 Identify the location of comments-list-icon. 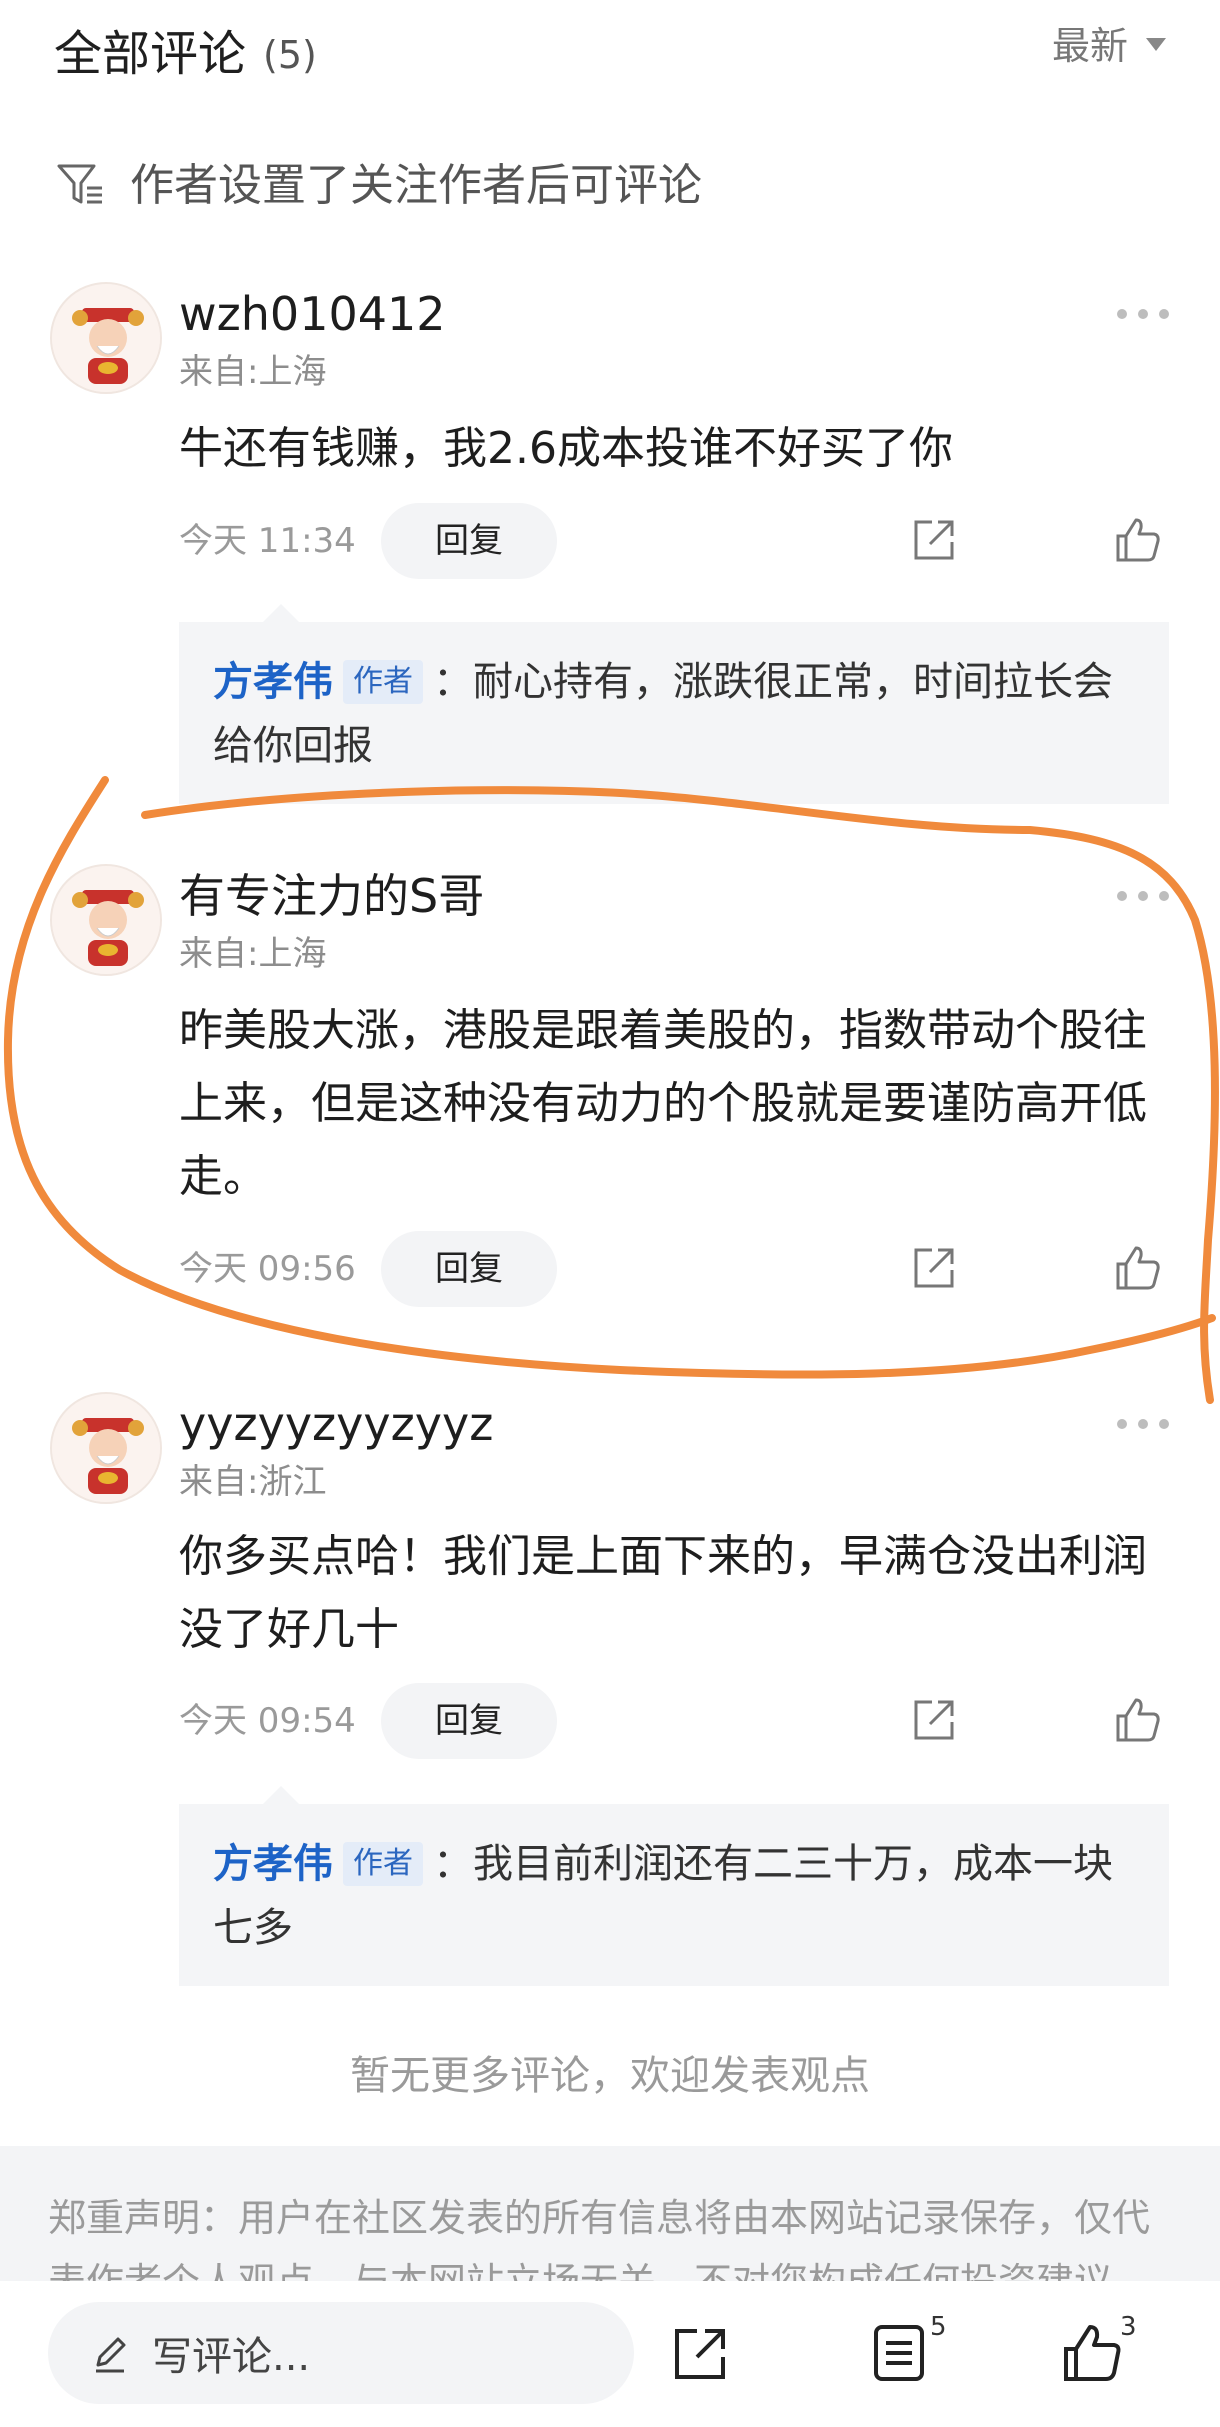
(900, 2353).